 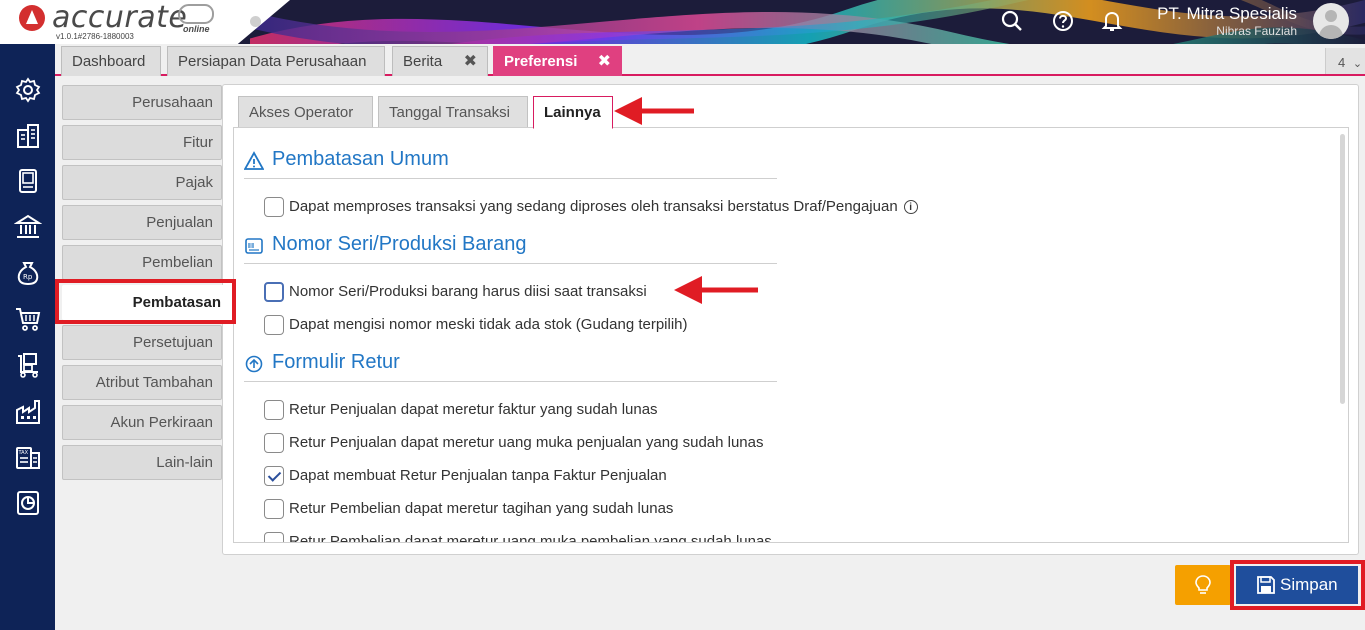 What do you see at coordinates (120, 17) in the screenshot?
I see `logo-text: accurate` at bounding box center [120, 17].